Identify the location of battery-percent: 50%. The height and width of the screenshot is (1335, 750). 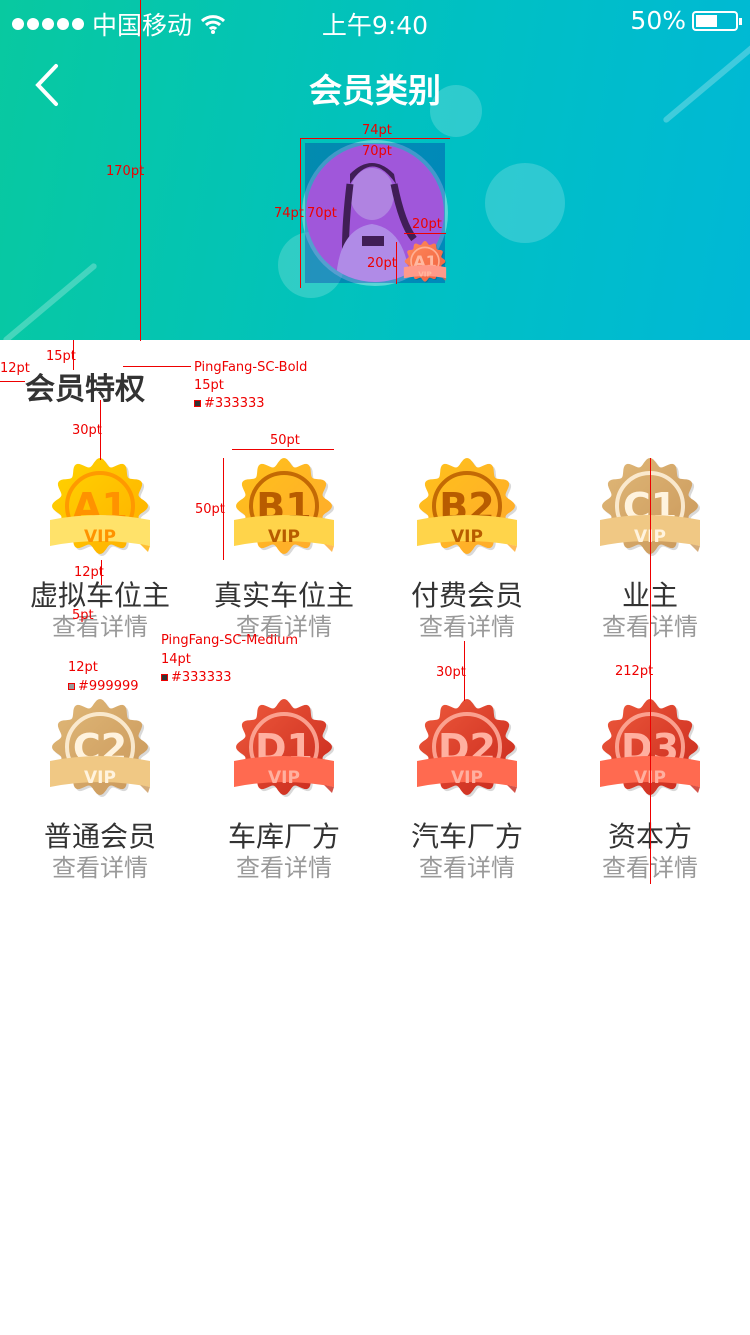
(658, 20).